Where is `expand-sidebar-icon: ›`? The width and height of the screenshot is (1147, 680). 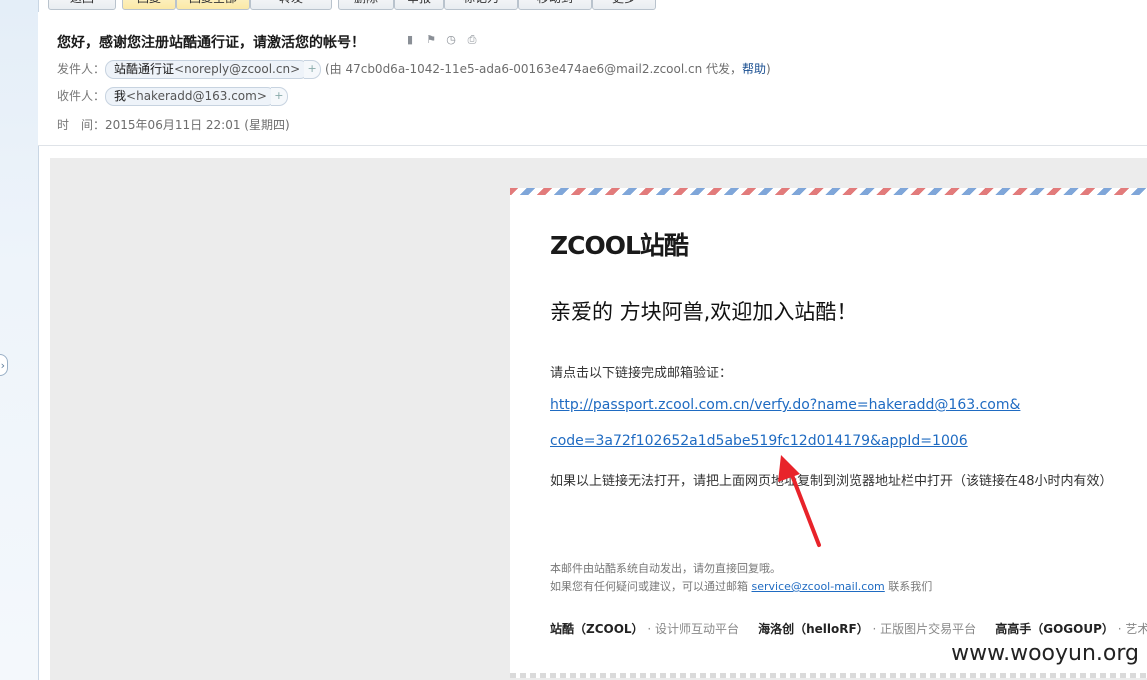
expand-sidebar-icon: › is located at coordinates (4, 365).